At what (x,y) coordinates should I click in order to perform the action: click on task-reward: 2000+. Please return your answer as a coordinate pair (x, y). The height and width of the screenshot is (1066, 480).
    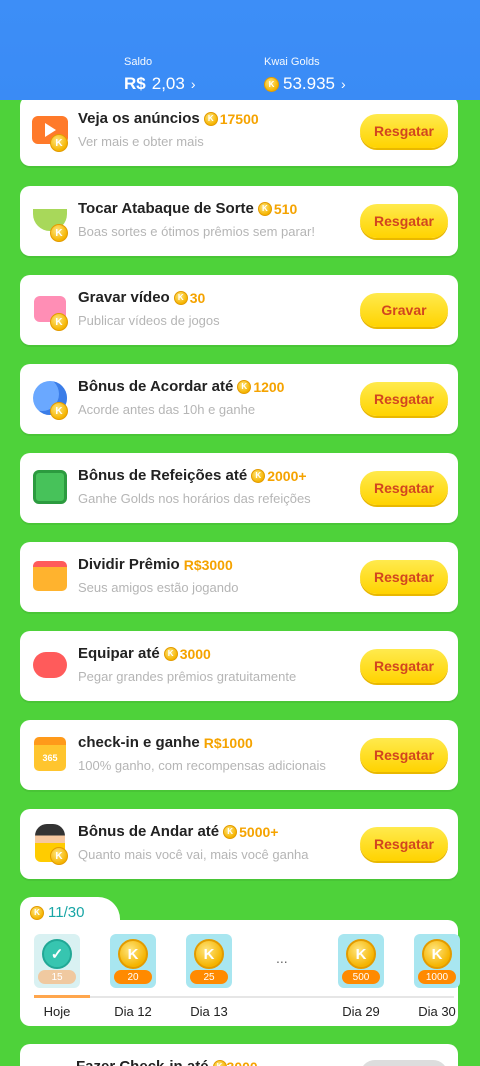
    Looking at the image, I should click on (287, 475).